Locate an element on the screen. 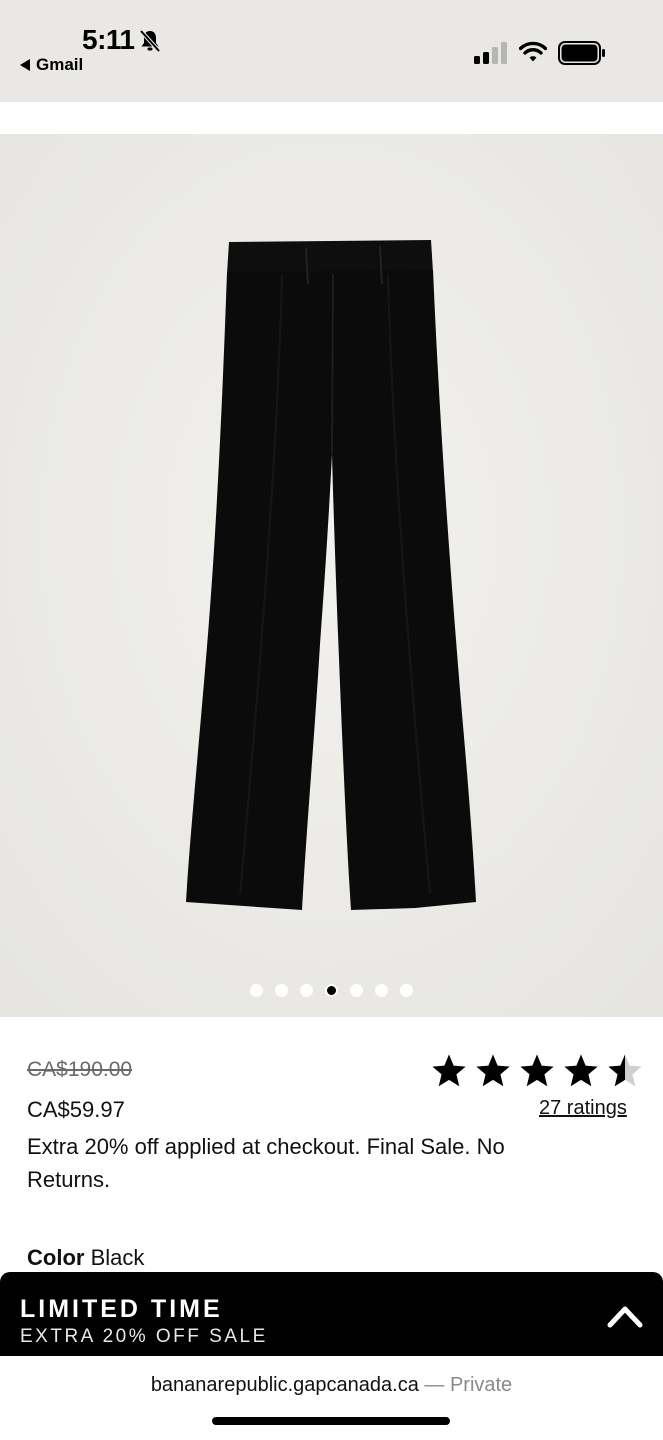  silent-bell-icon is located at coordinates (150, 41).